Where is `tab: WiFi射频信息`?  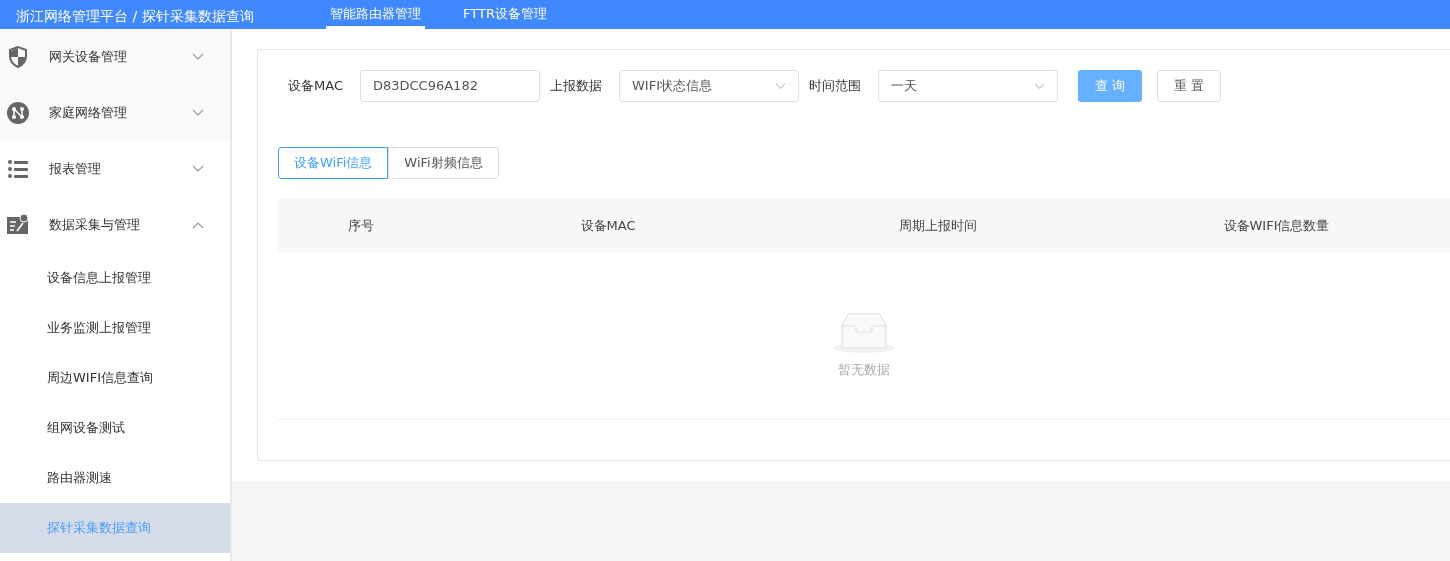 tab: WiFi射频信息 is located at coordinates (443, 163).